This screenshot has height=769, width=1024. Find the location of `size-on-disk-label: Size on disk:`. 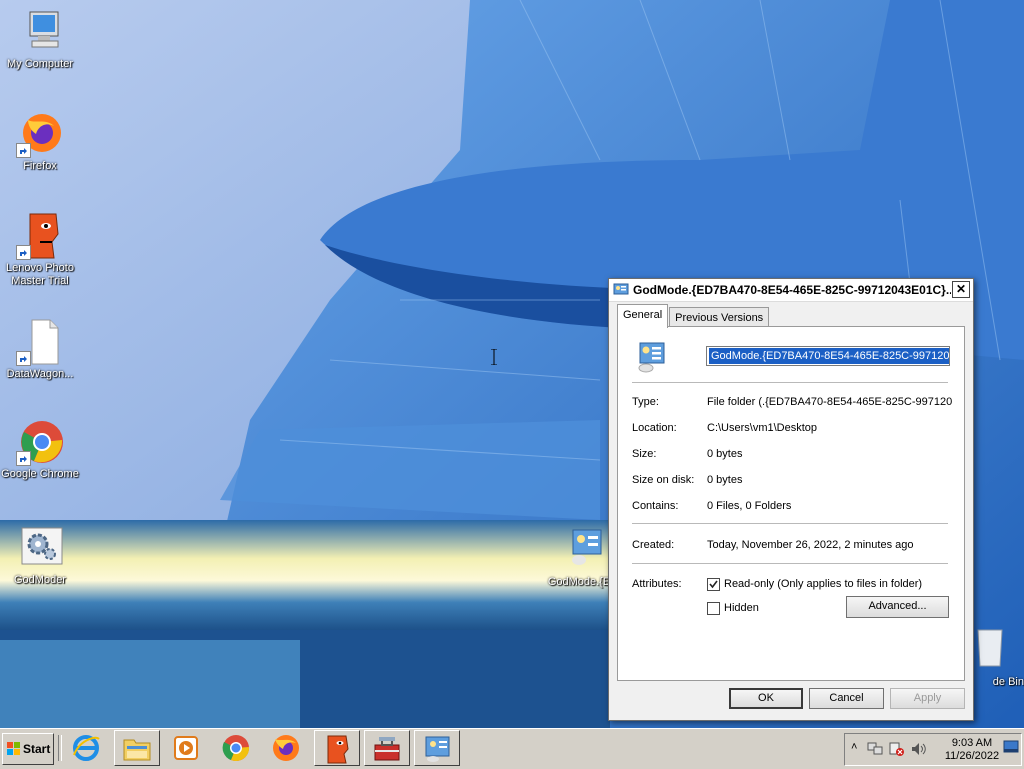

size-on-disk-label: Size on disk: is located at coordinates (663, 480).